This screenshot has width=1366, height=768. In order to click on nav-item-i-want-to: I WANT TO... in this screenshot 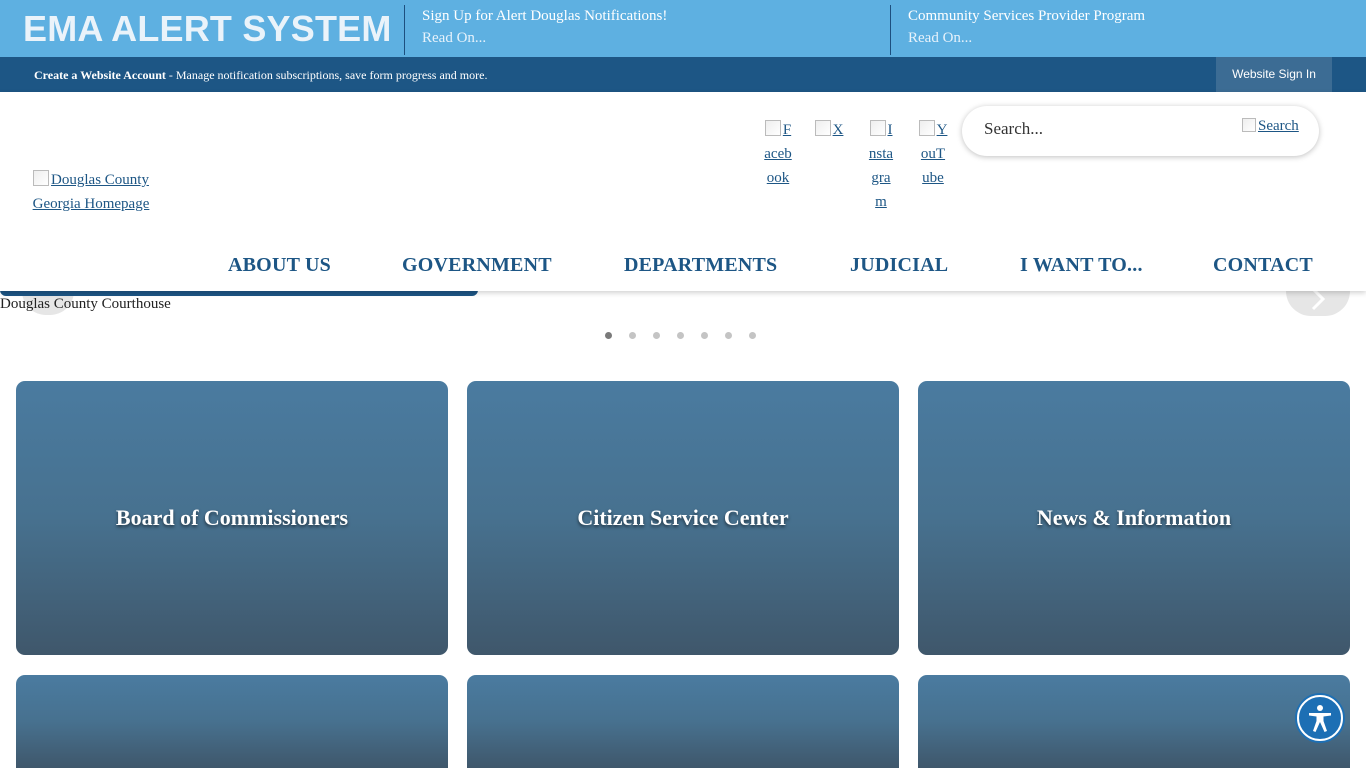, I will do `click(1081, 265)`.